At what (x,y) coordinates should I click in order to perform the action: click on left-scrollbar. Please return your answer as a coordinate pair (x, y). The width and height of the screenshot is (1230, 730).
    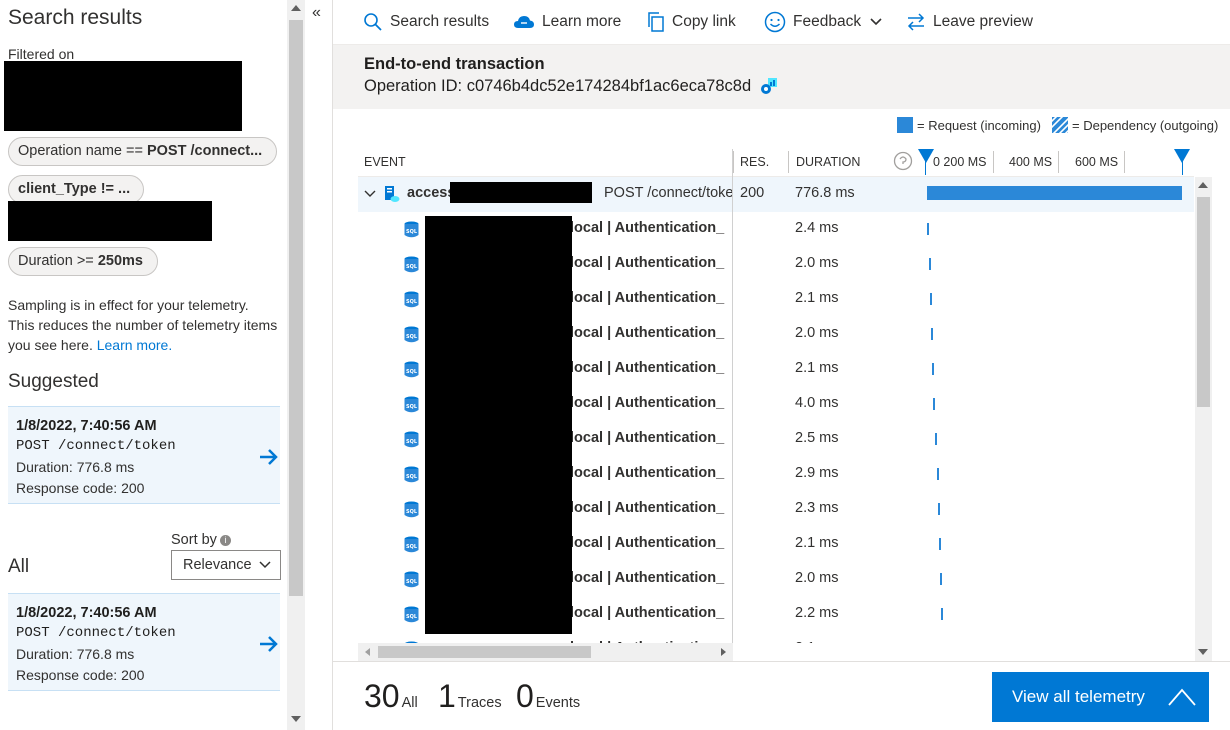
    Looking at the image, I should click on (296, 365).